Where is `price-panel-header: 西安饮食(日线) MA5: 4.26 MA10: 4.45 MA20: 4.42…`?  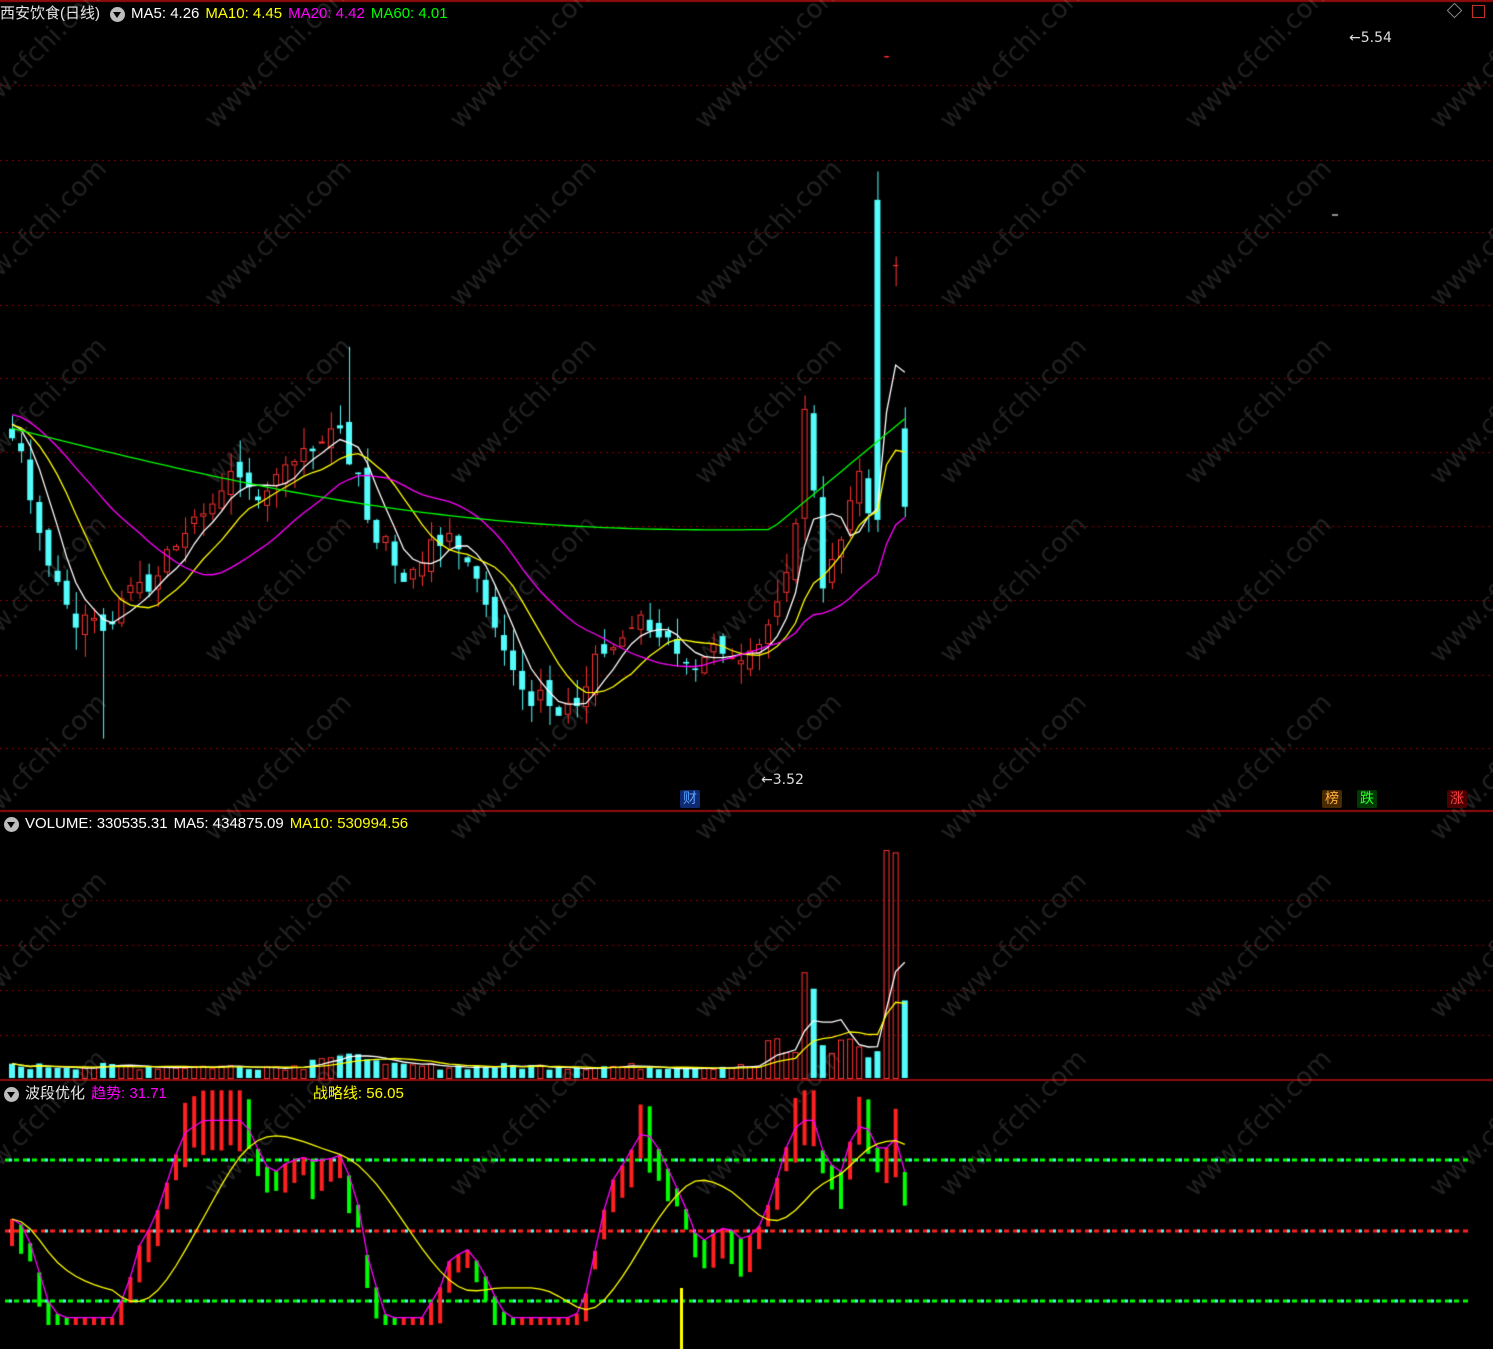 price-panel-header: 西安饮食(日线) MA5: 4.26 MA10: 4.45 MA20: 4.42… is located at coordinates (224, 14).